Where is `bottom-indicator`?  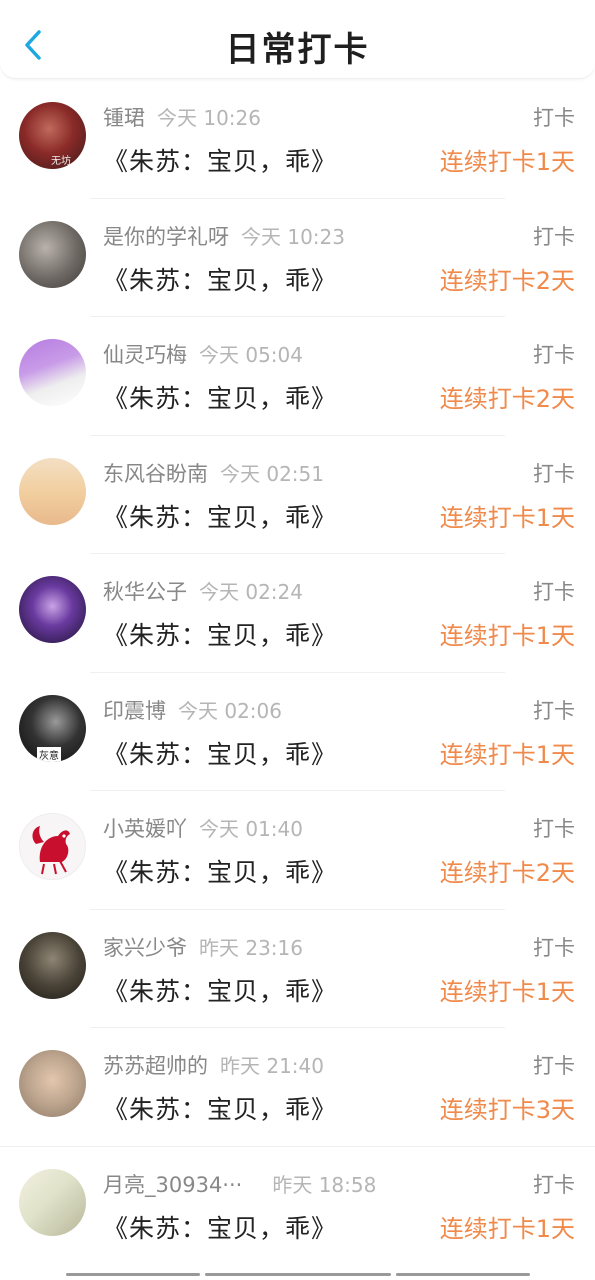
bottom-indicator is located at coordinates (297, 1275).